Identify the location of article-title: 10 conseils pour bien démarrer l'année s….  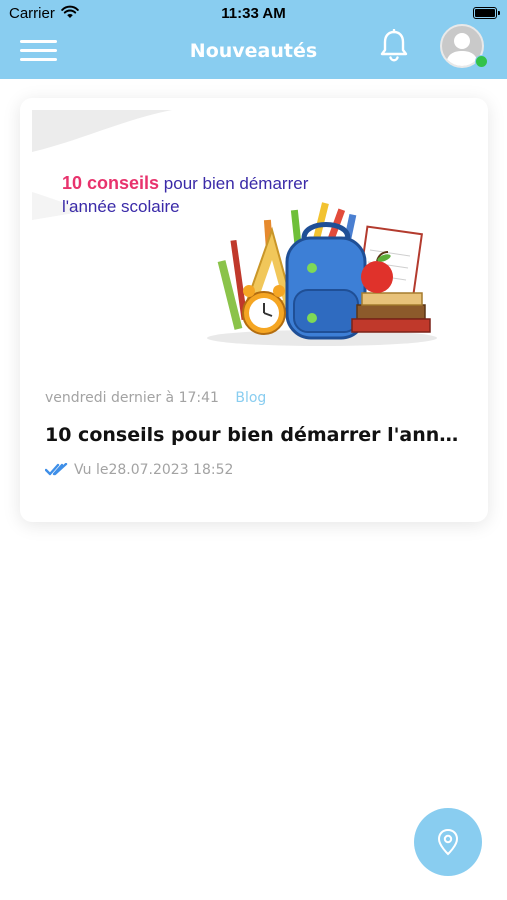
(255, 435).